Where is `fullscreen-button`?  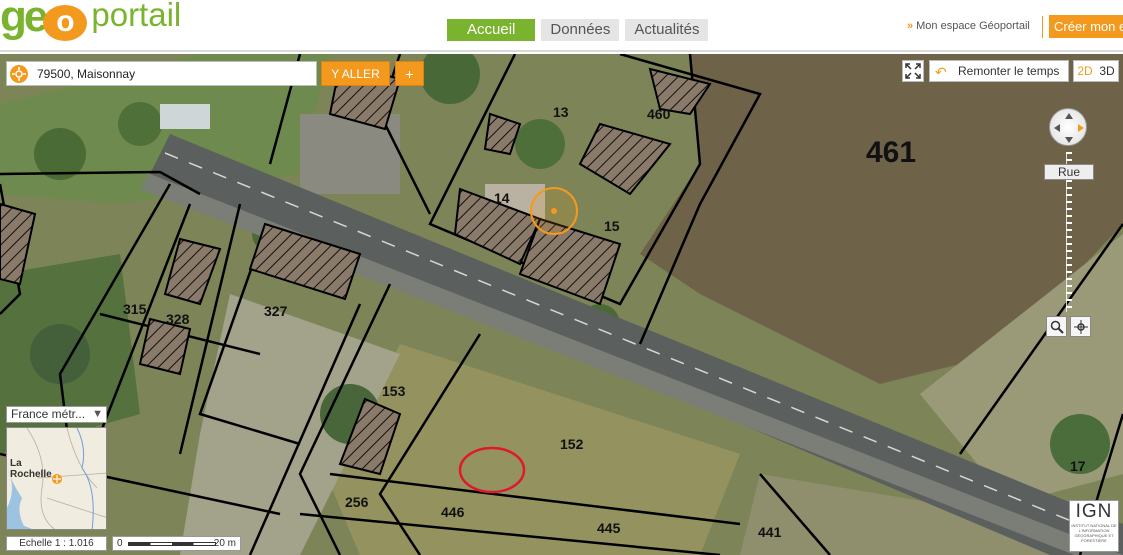 fullscreen-button is located at coordinates (913, 71).